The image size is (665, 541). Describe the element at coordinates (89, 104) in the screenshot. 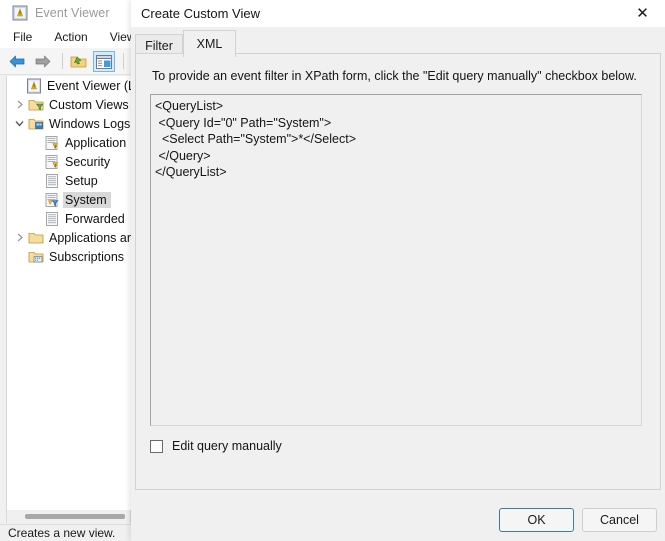

I see `tree-item-label: Custom Views` at that location.